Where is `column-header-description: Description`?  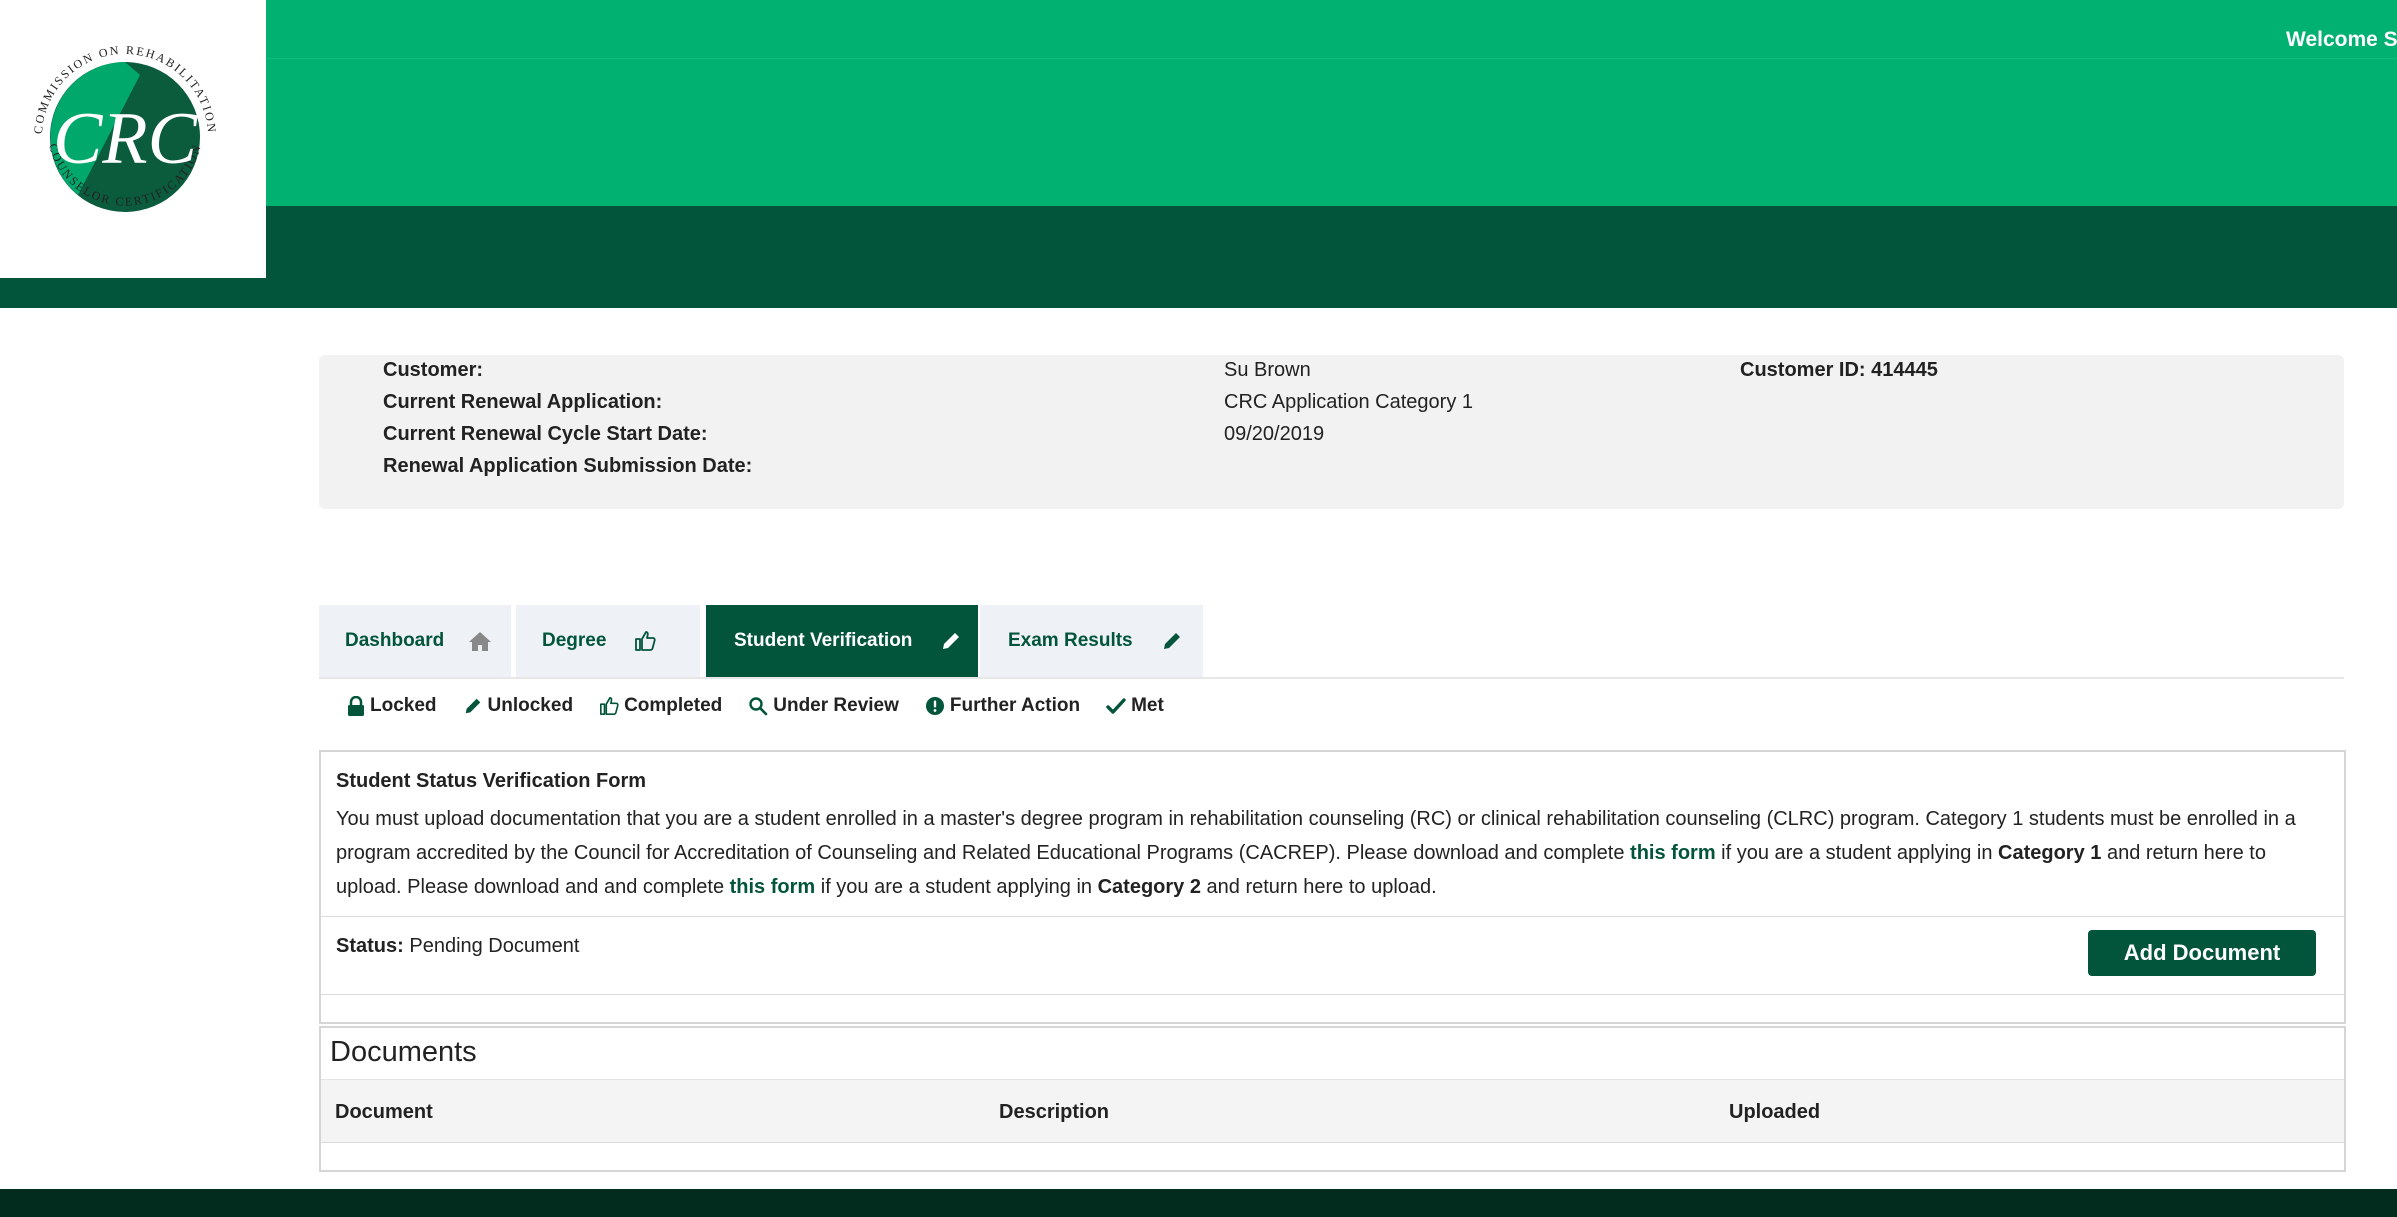
column-header-description: Description is located at coordinates (1054, 1112).